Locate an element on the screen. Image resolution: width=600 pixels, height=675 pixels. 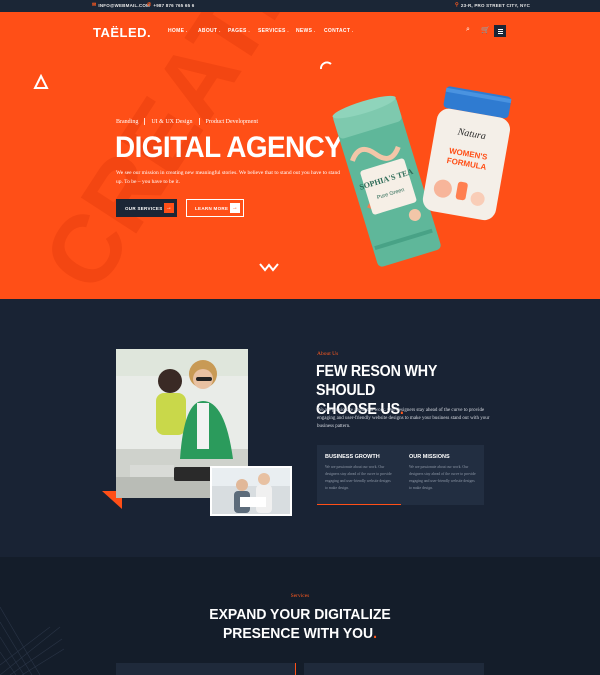
services-kicker: Services is located at coordinates (300, 596).